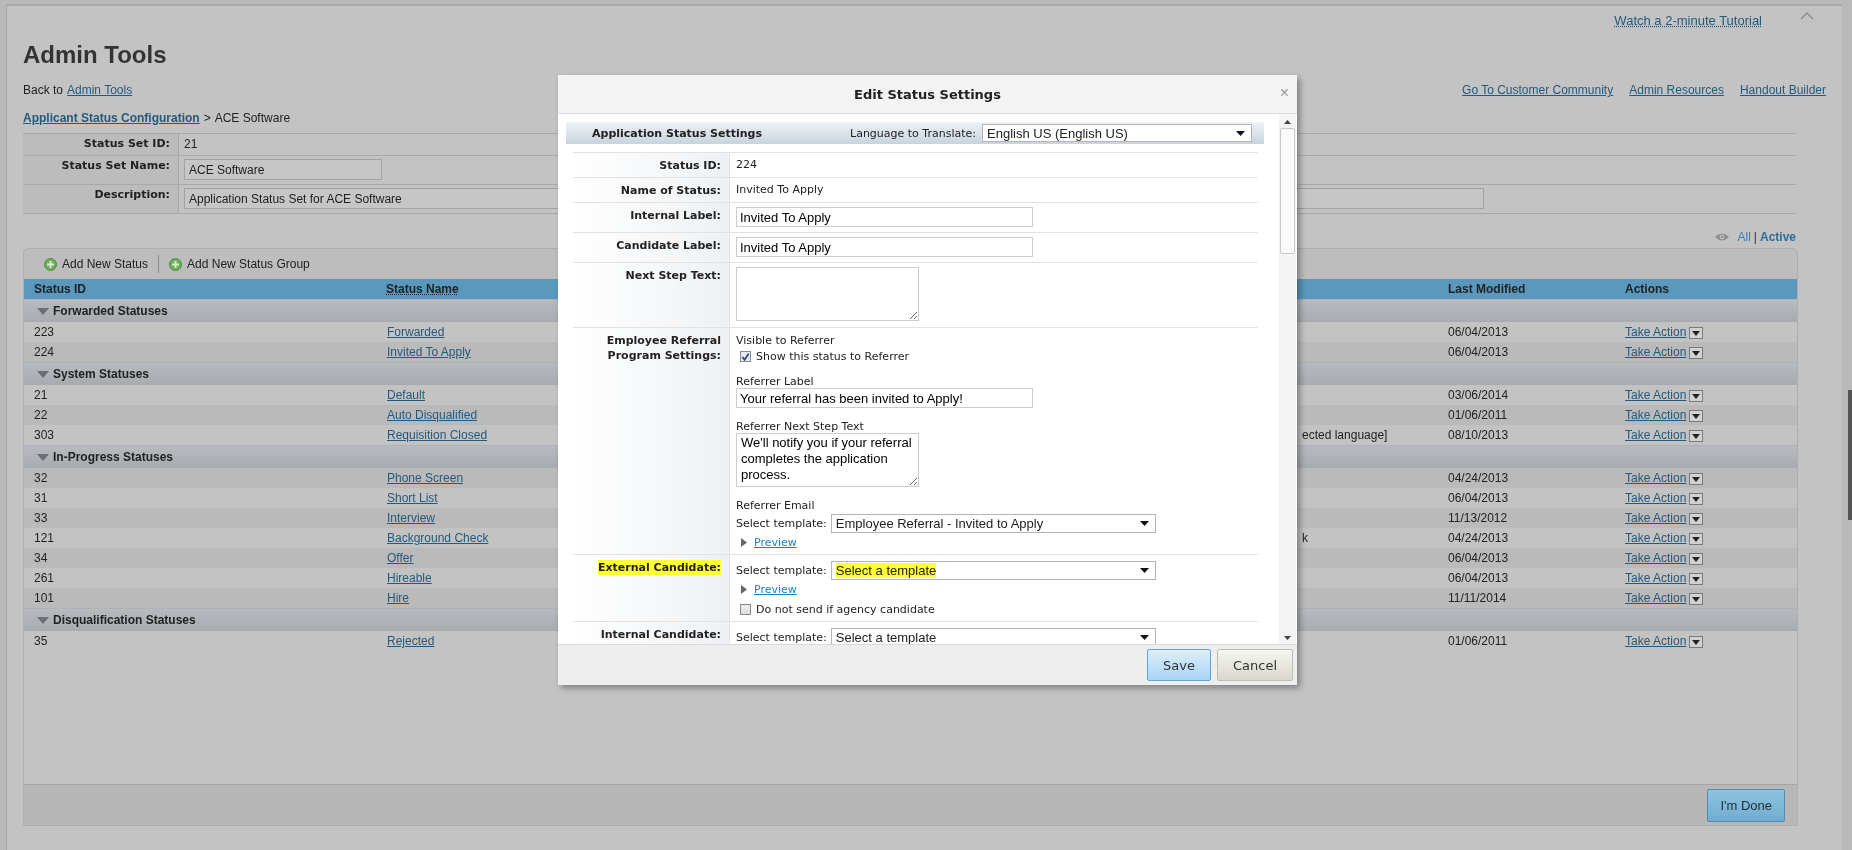 This screenshot has width=1852, height=850. What do you see at coordinates (833, 356) in the screenshot?
I see `checkbox-label: Show this status to Referrer` at bounding box center [833, 356].